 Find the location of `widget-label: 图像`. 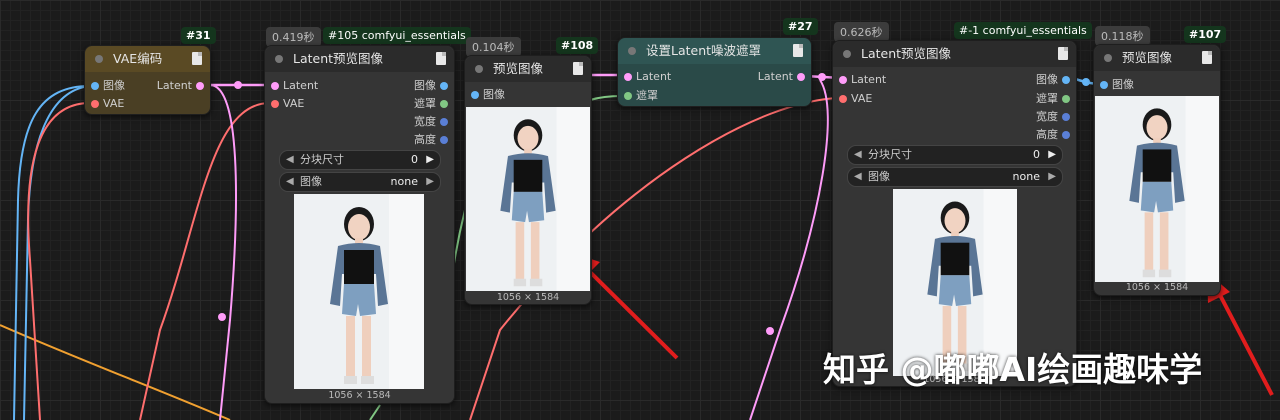

widget-label: 图像 is located at coordinates (311, 181).